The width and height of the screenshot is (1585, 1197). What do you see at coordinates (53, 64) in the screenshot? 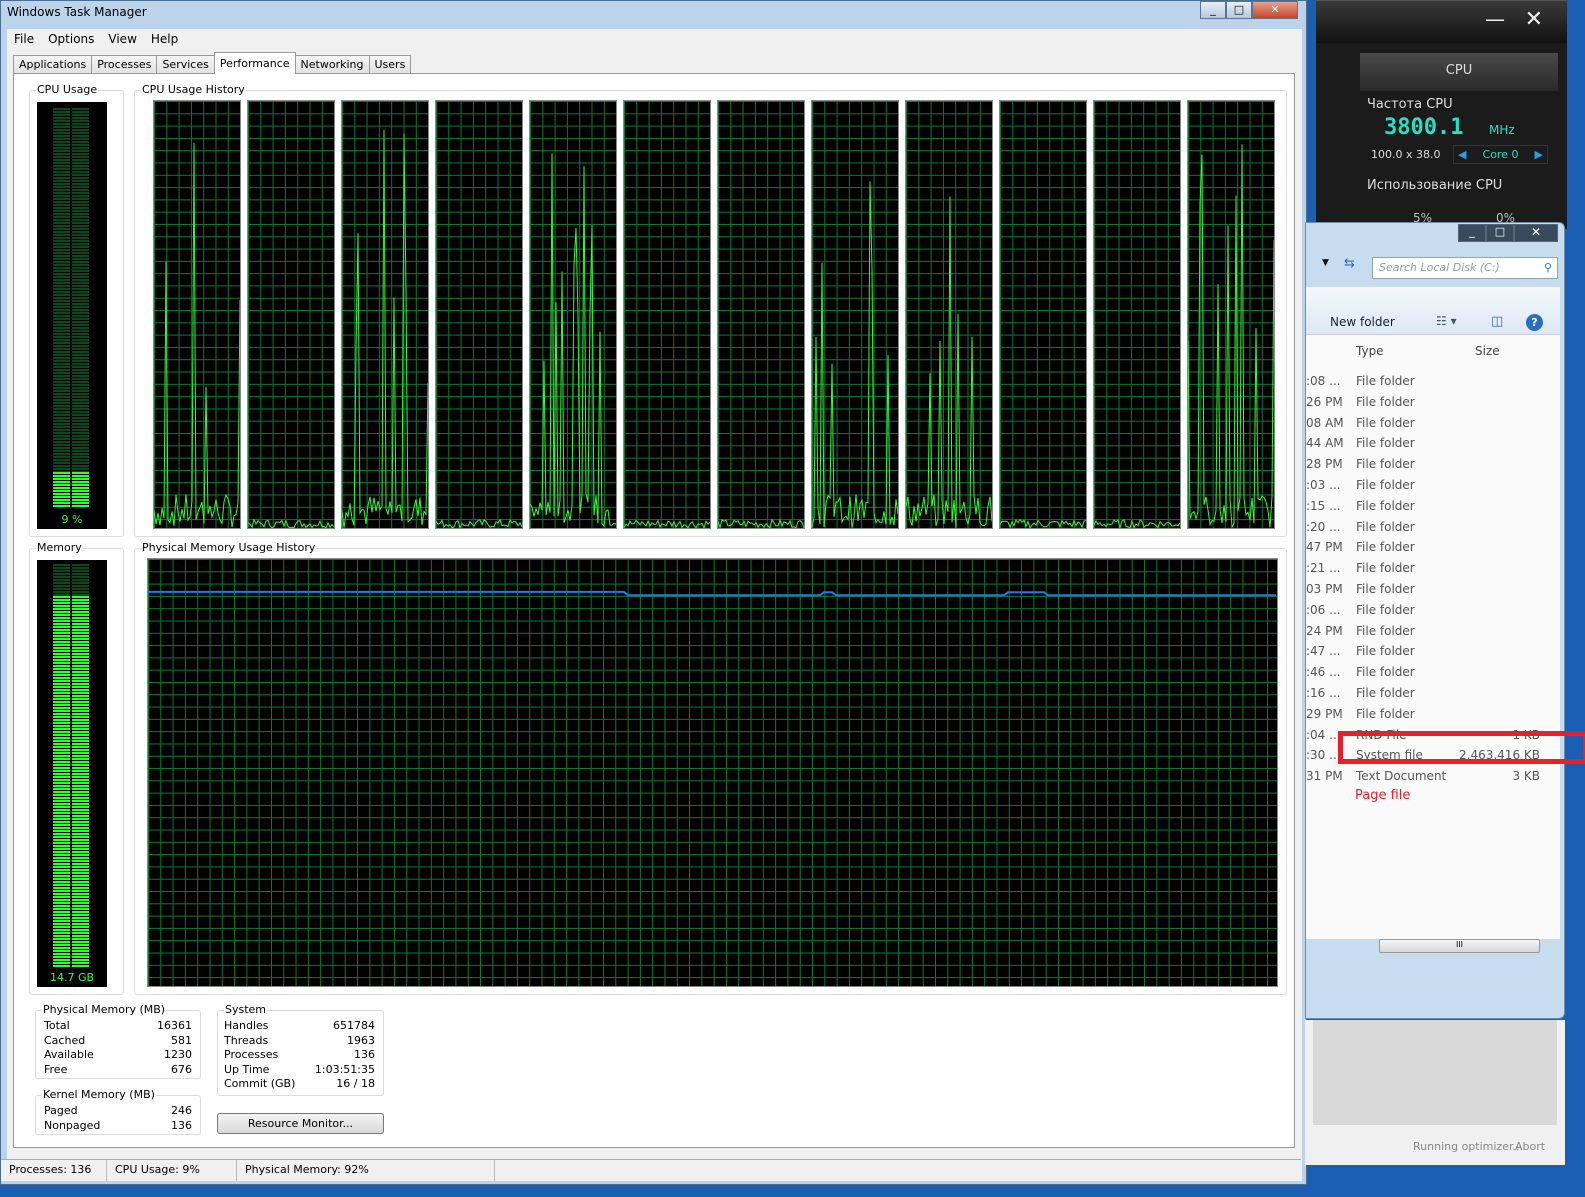
I see `tab-applications: Applications` at bounding box center [53, 64].